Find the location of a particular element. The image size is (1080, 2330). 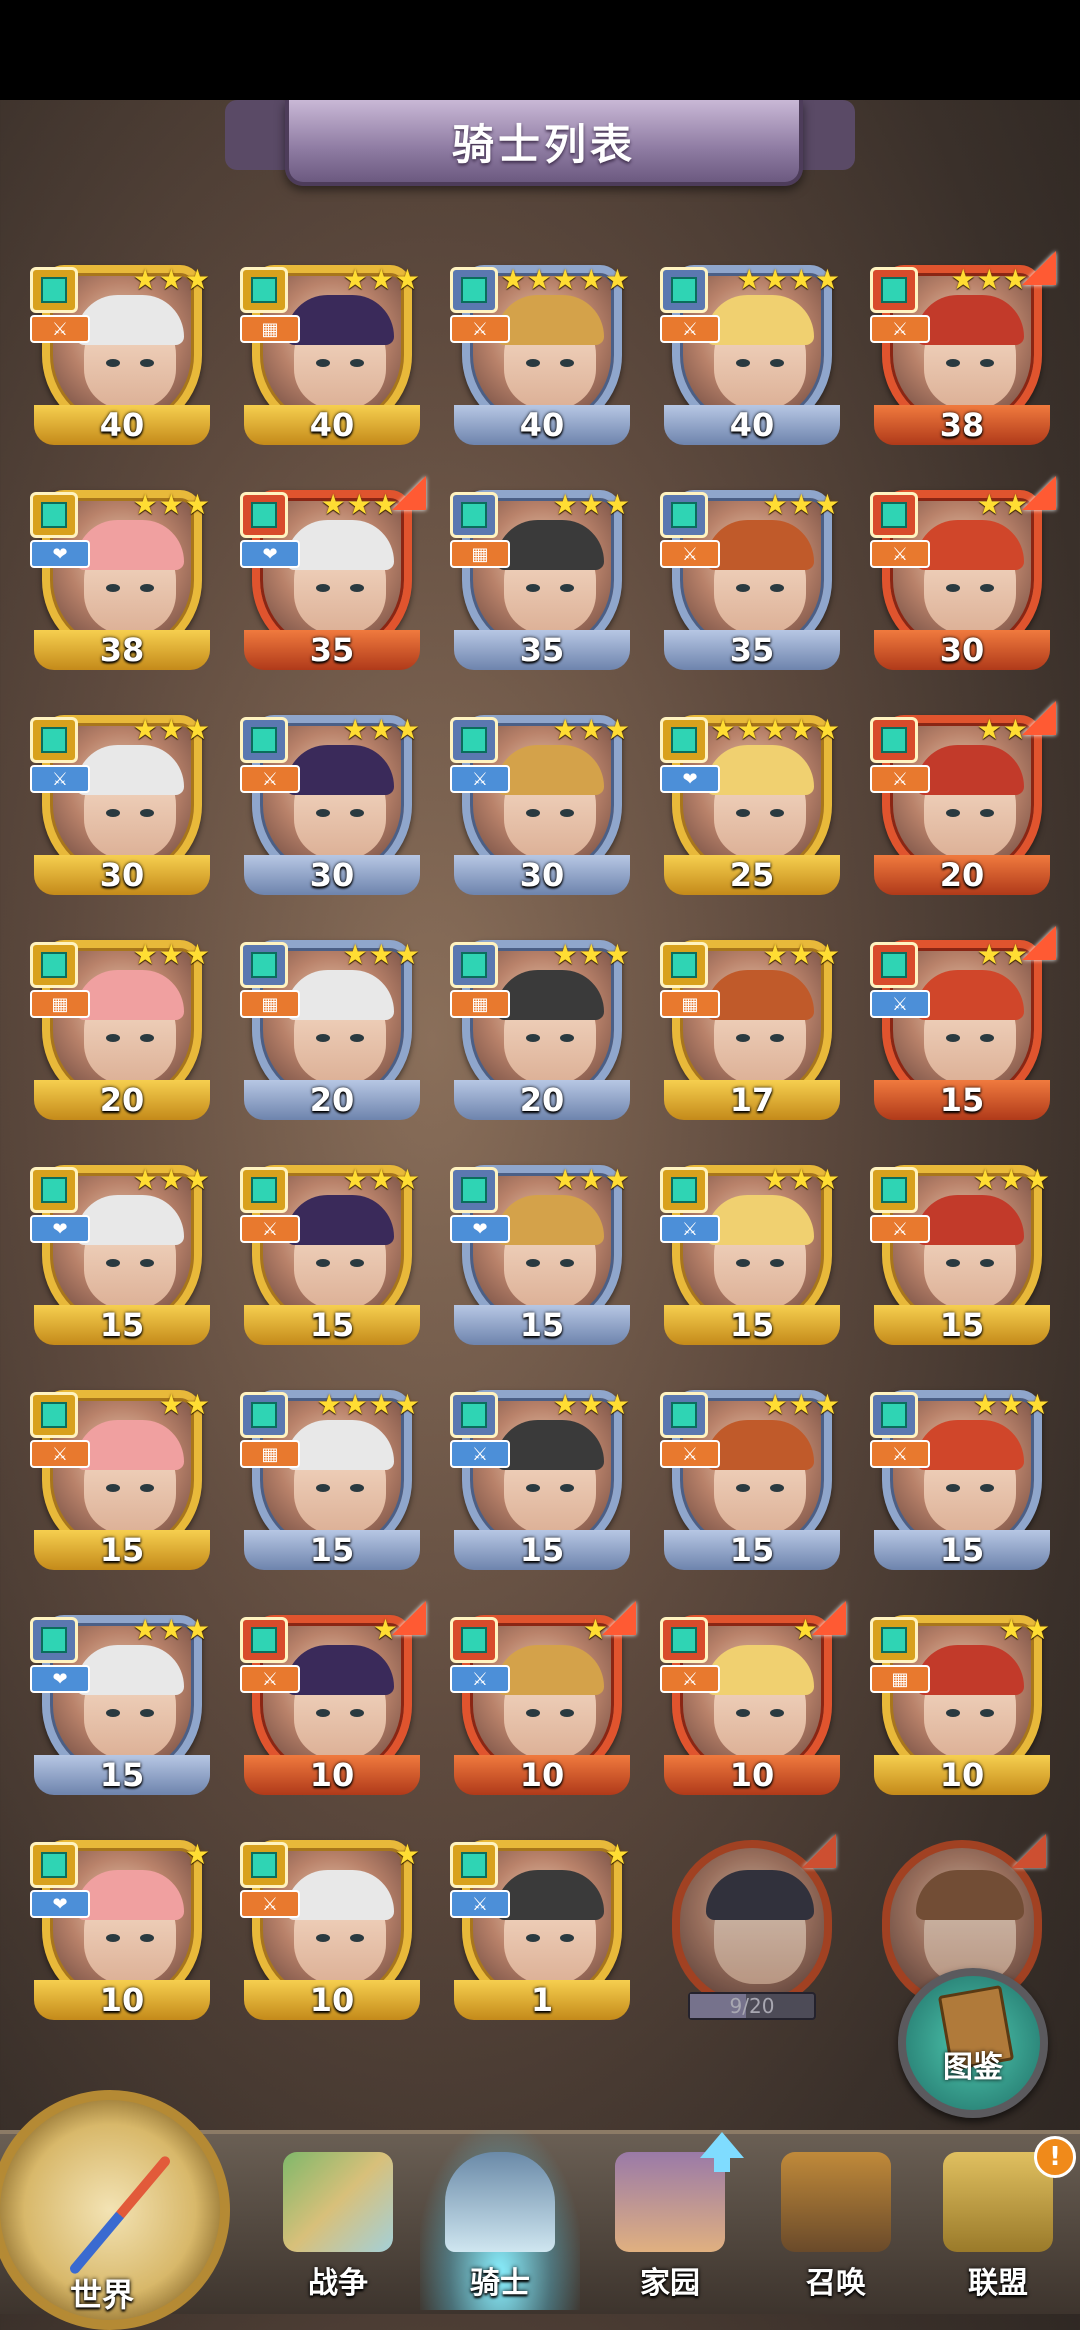

knight-card: 40 ⚔ ★ ★ ★ is located at coordinates (120, 360).